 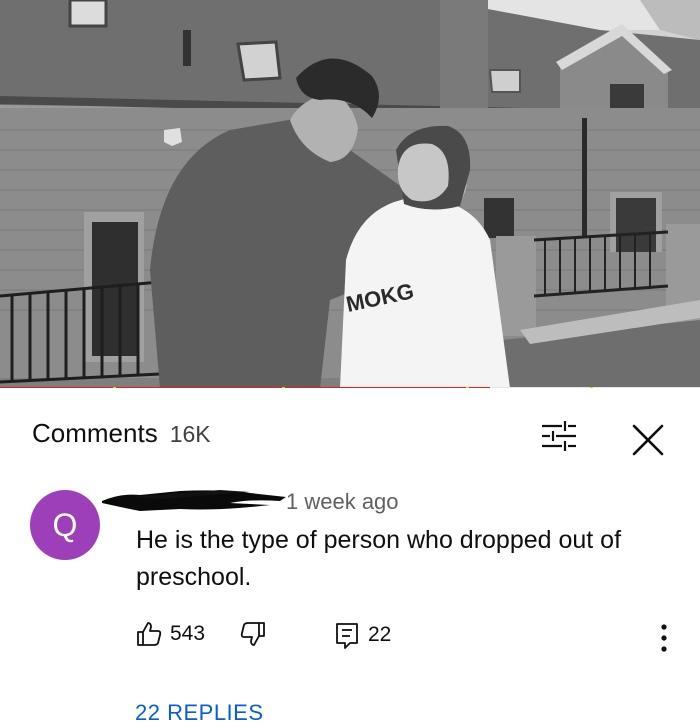 What do you see at coordinates (362, 635) in the screenshot?
I see `reply-button: 22` at bounding box center [362, 635].